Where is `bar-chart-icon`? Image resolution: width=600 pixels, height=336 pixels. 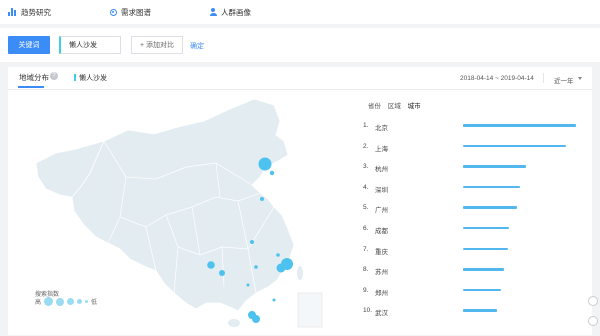 bar-chart-icon is located at coordinates (12, 12).